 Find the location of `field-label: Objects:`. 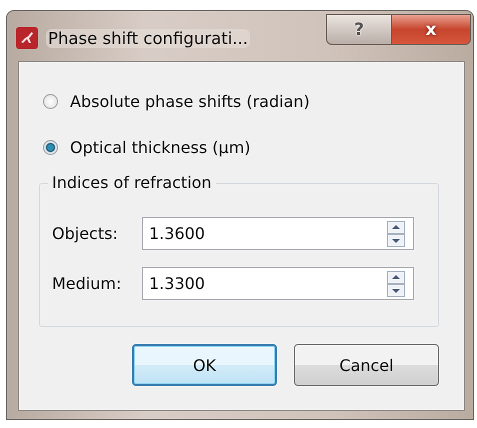

field-label: Objects: is located at coordinates (85, 233).